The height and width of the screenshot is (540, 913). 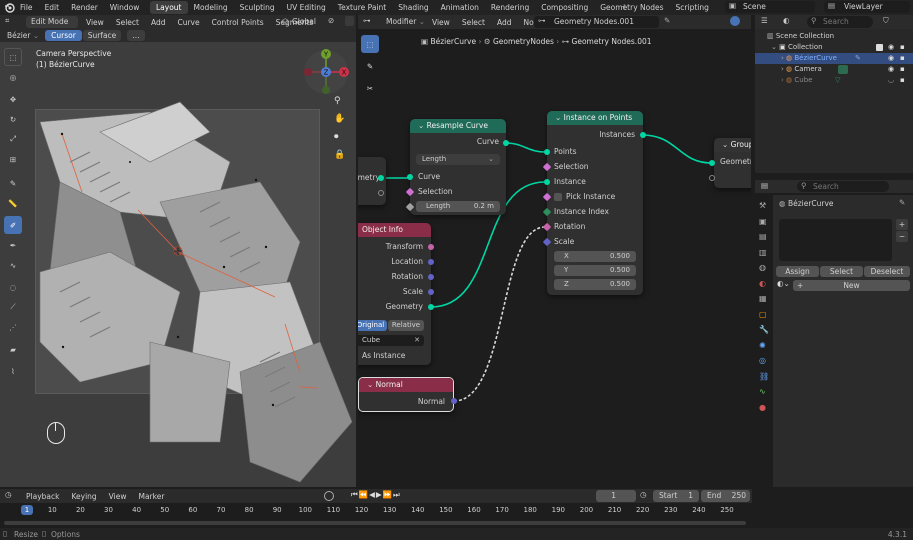 I want to click on timeline-scrollbar, so click(x=375, y=523).